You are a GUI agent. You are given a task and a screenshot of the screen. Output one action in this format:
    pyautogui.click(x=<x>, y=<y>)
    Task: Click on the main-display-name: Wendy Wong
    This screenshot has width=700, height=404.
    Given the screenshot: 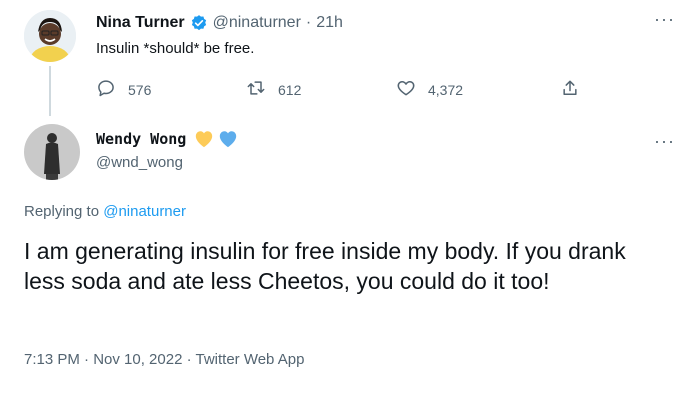 What is the action you would take?
    pyautogui.click(x=141, y=139)
    